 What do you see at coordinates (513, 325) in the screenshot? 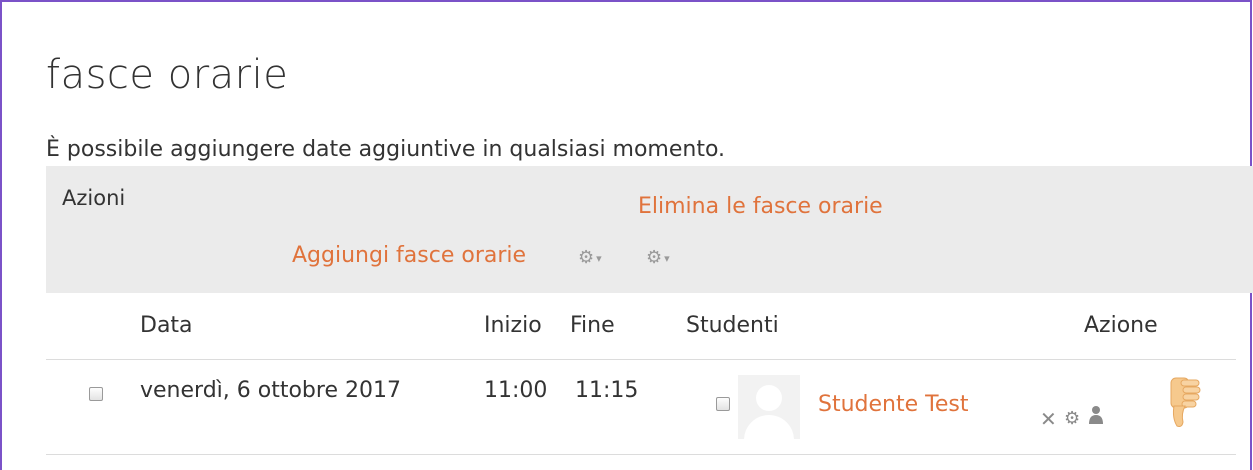
I see `column-header-inizio: Inizio` at bounding box center [513, 325].